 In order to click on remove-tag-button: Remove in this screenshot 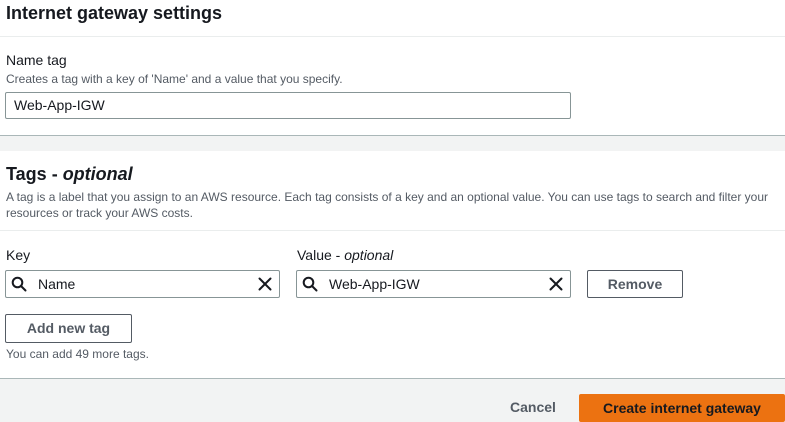, I will do `click(635, 284)`.